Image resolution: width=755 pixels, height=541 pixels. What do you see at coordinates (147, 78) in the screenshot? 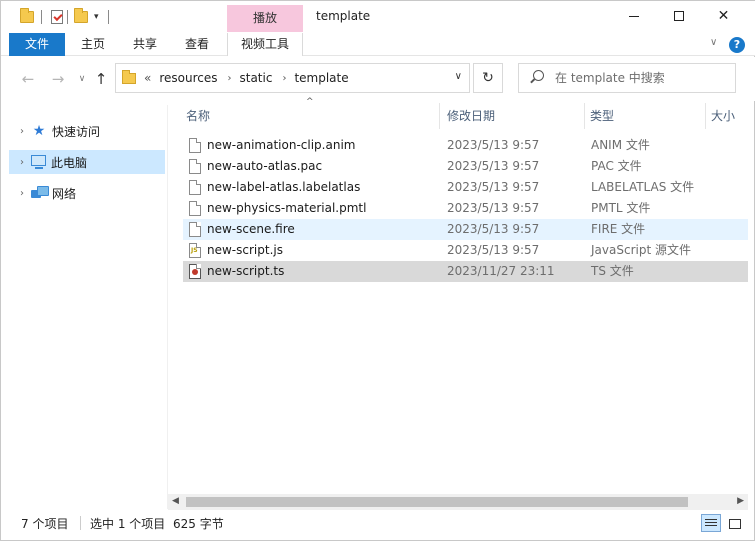
I see `breadcrumb-overflow: «` at bounding box center [147, 78].